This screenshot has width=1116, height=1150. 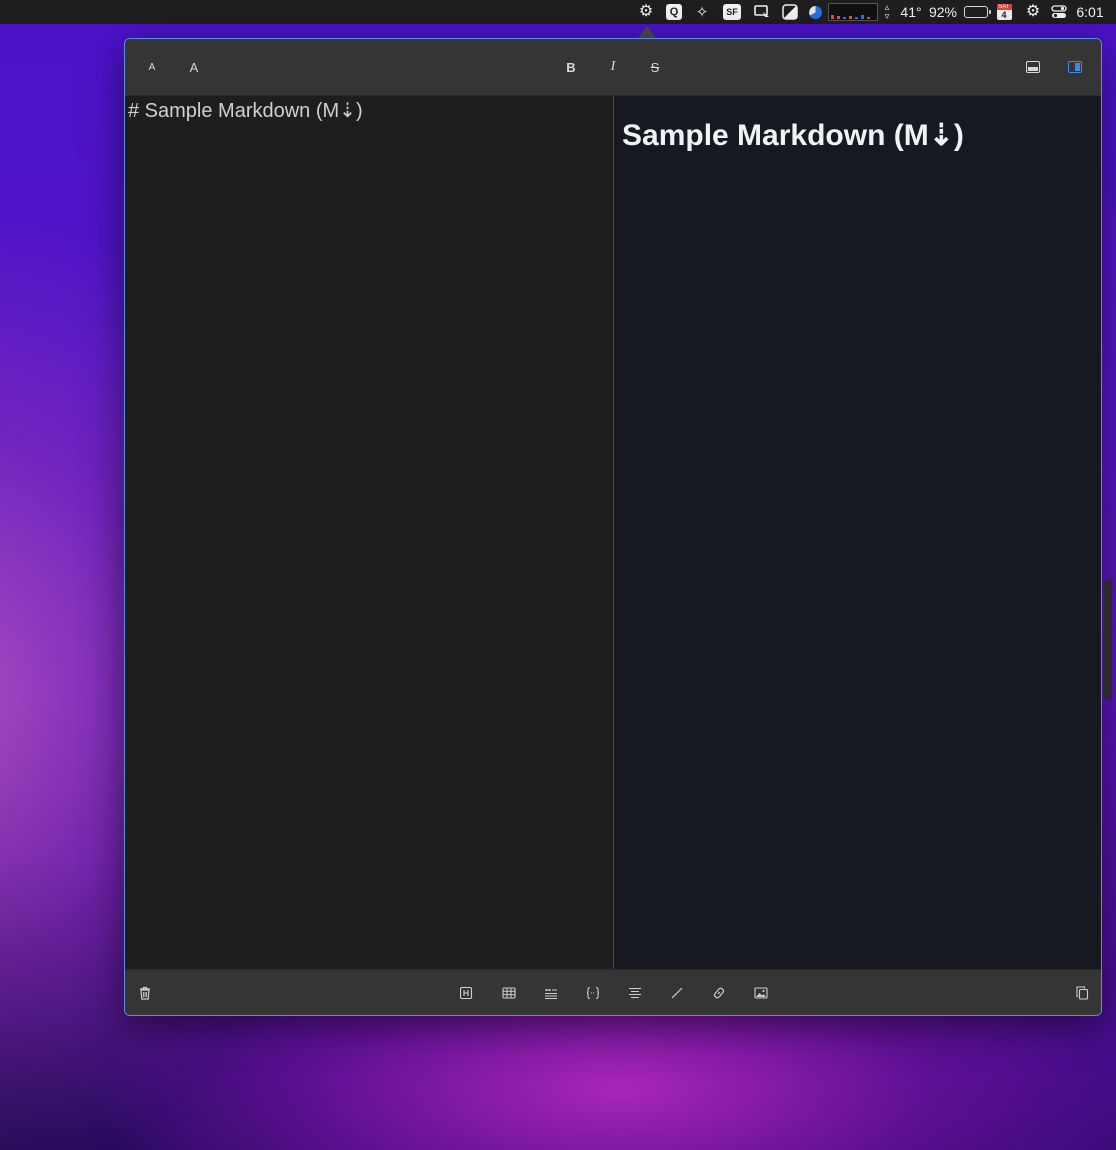 I want to click on trash-icon, so click(x=145, y=993).